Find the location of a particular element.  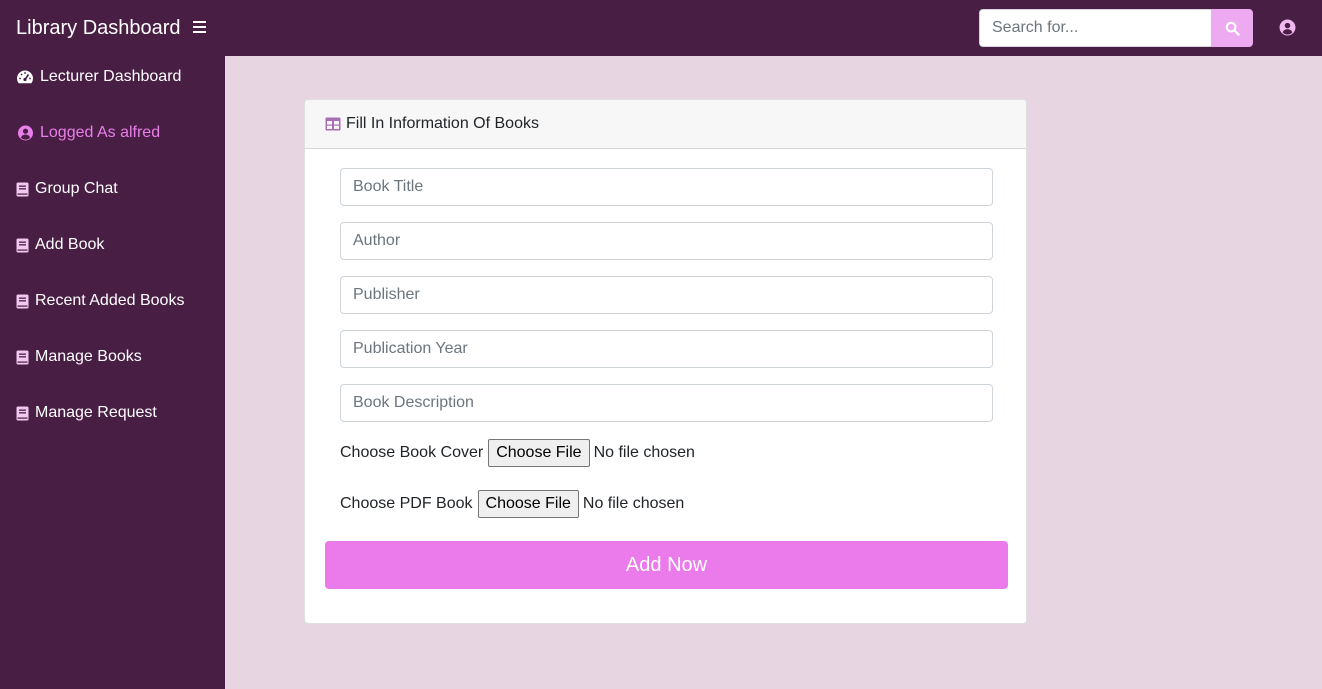

book-description-input is located at coordinates (666, 403).